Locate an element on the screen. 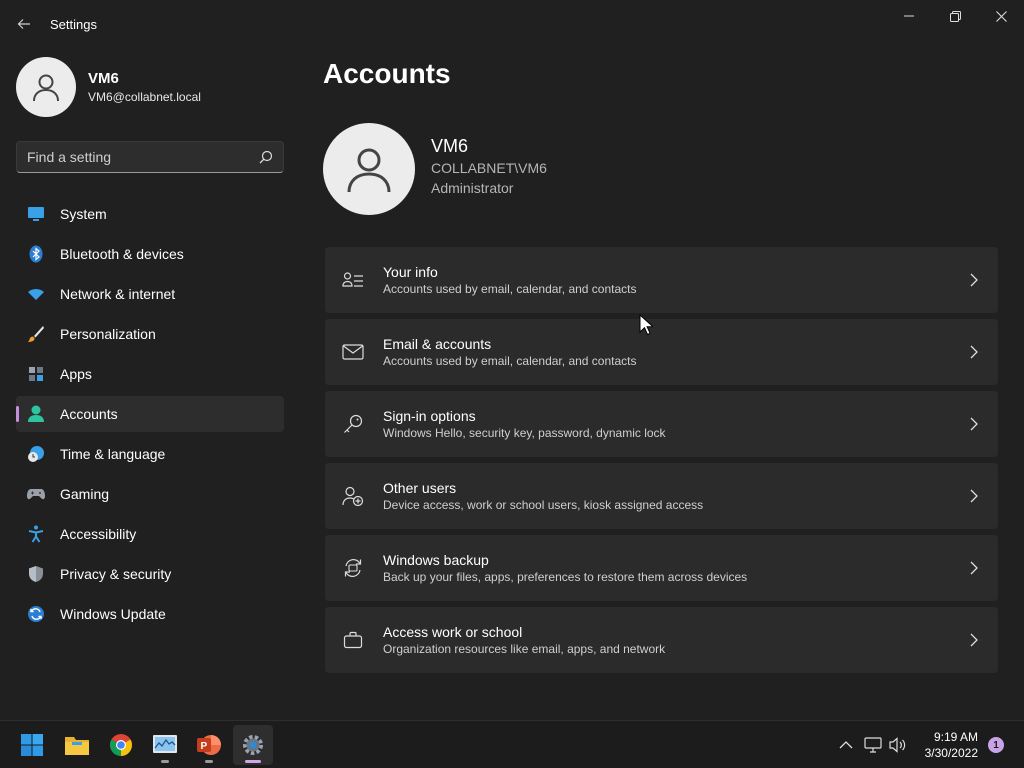 This screenshot has width=1024, height=768. person-icon is located at coordinates (36, 414).